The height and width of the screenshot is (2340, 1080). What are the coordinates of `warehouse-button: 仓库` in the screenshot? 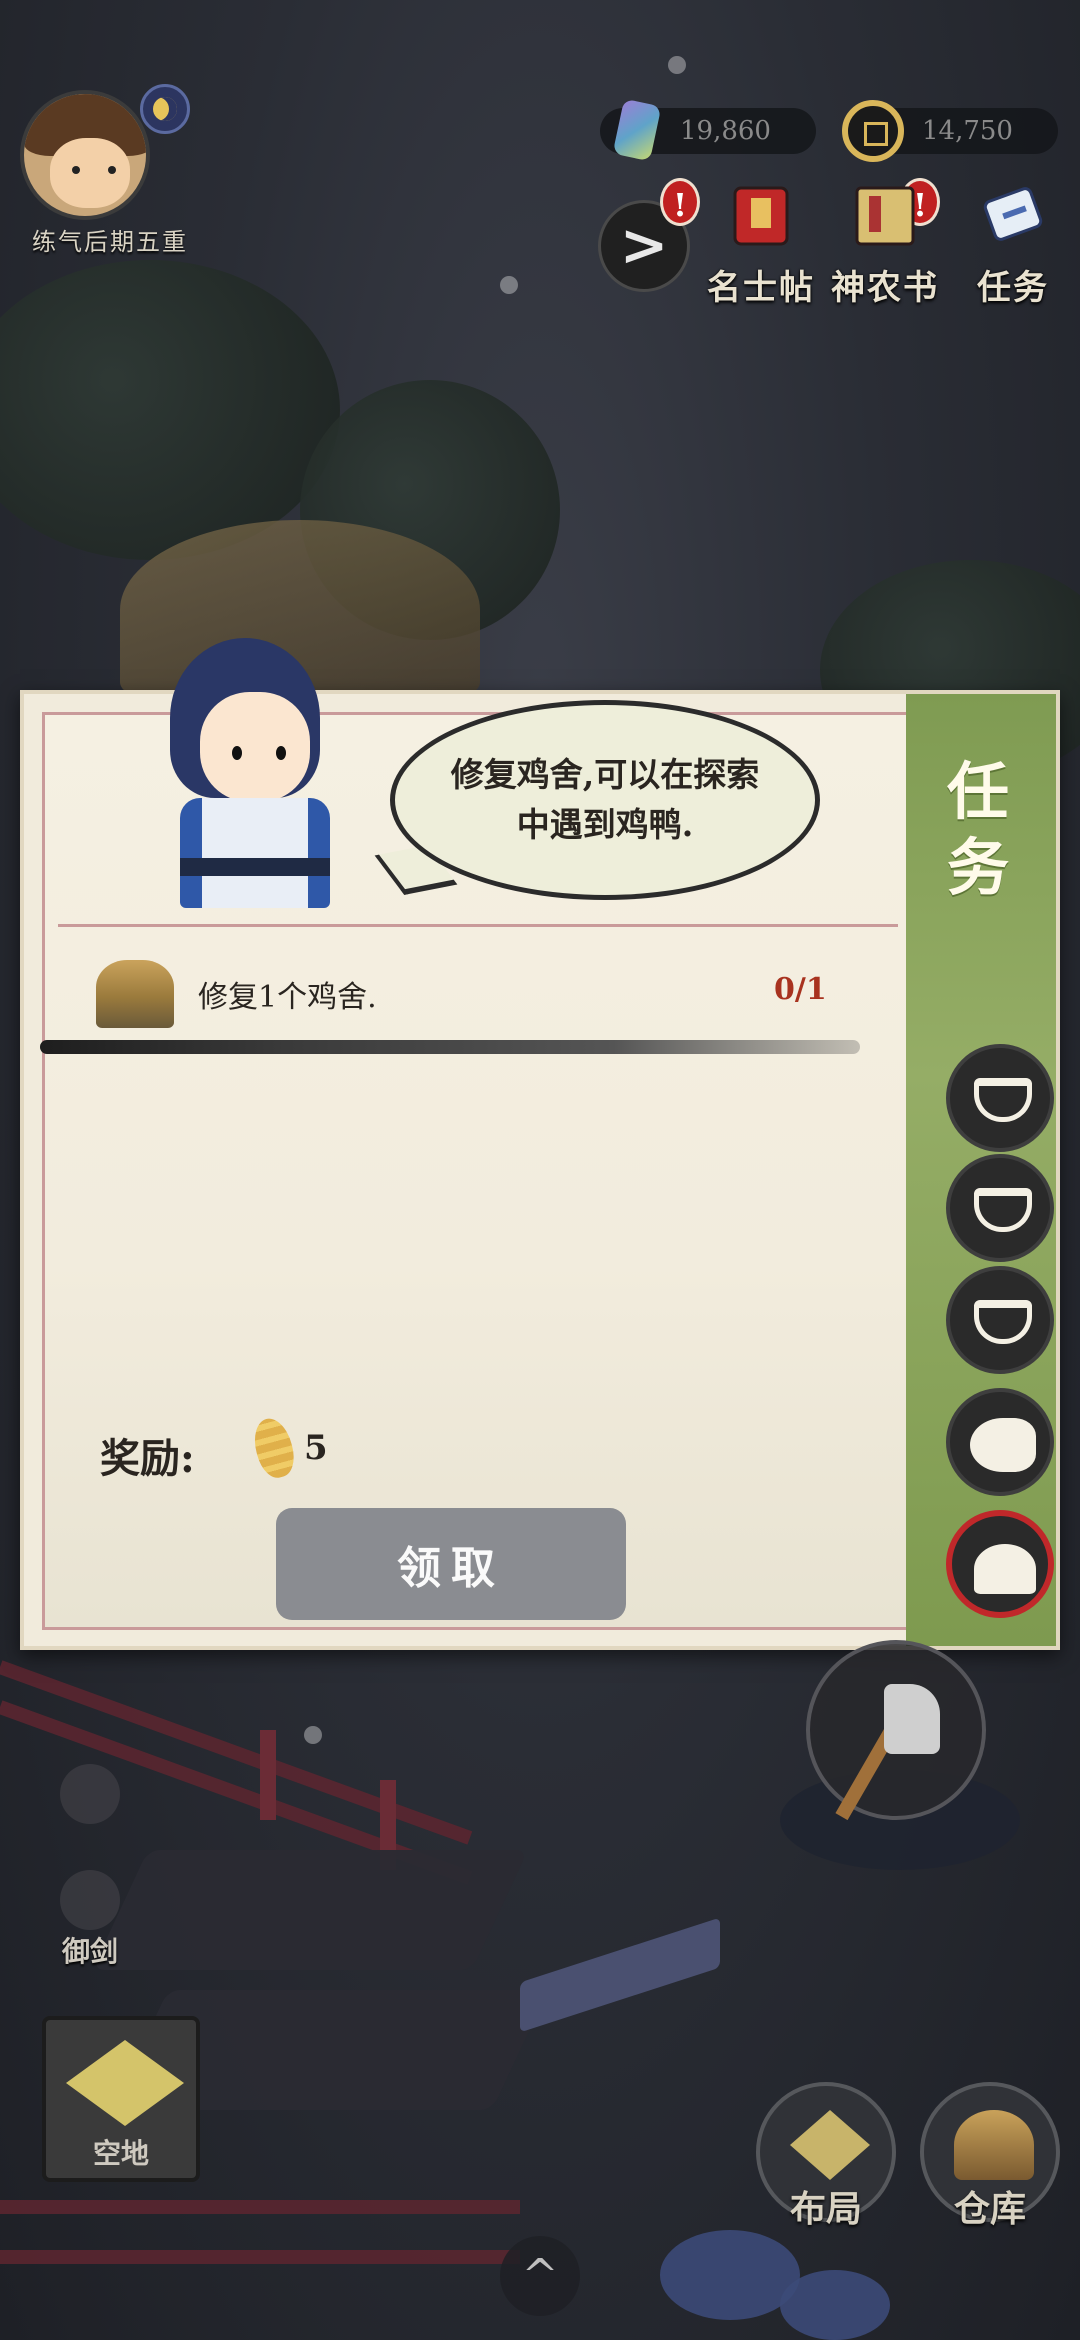 It's located at (990, 2156).